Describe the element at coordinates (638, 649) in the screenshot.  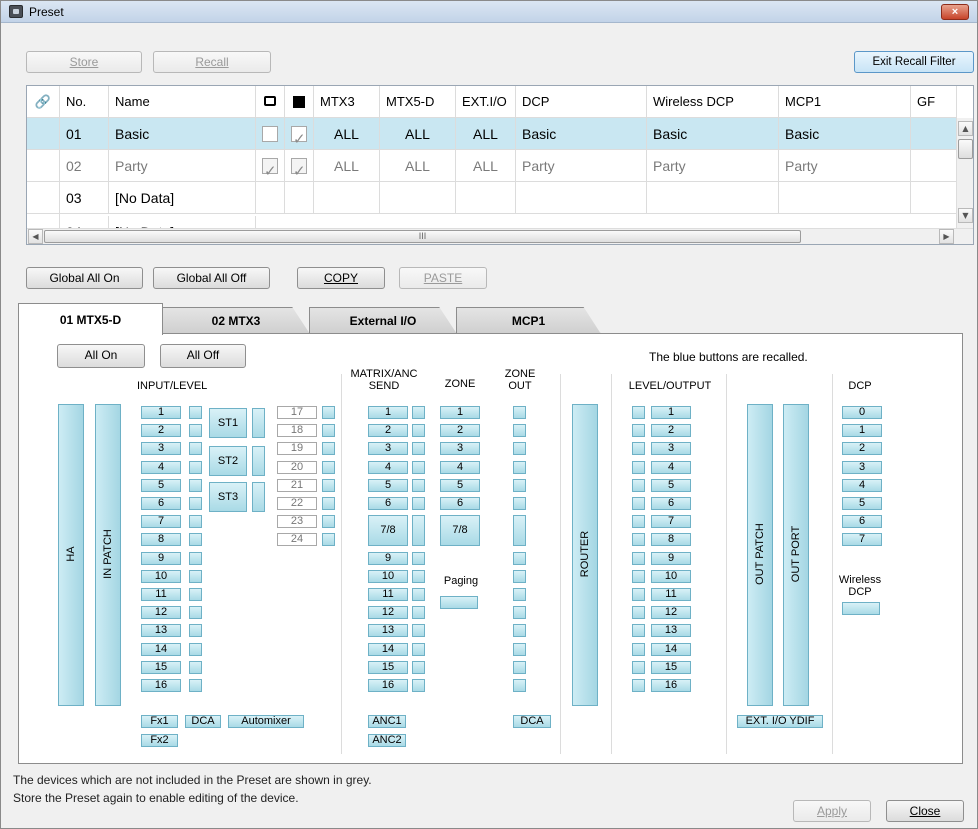
I see `output-14-level-toggle` at that location.